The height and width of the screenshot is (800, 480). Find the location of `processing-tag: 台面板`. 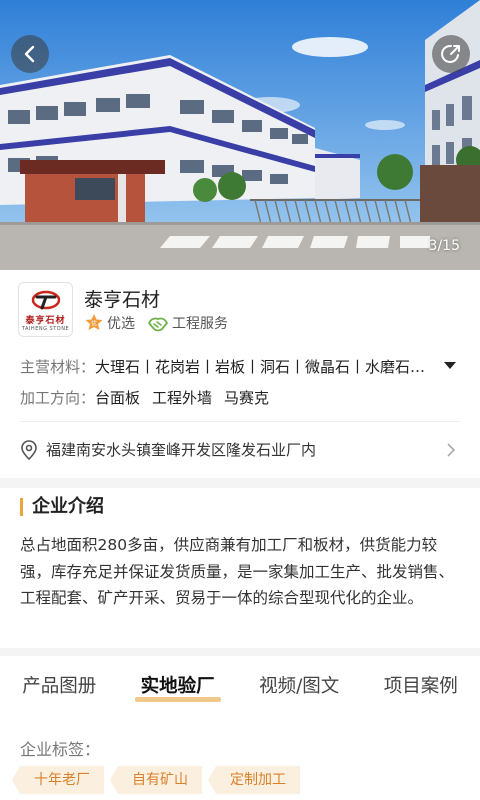

processing-tag: 台面板 is located at coordinates (118, 398).